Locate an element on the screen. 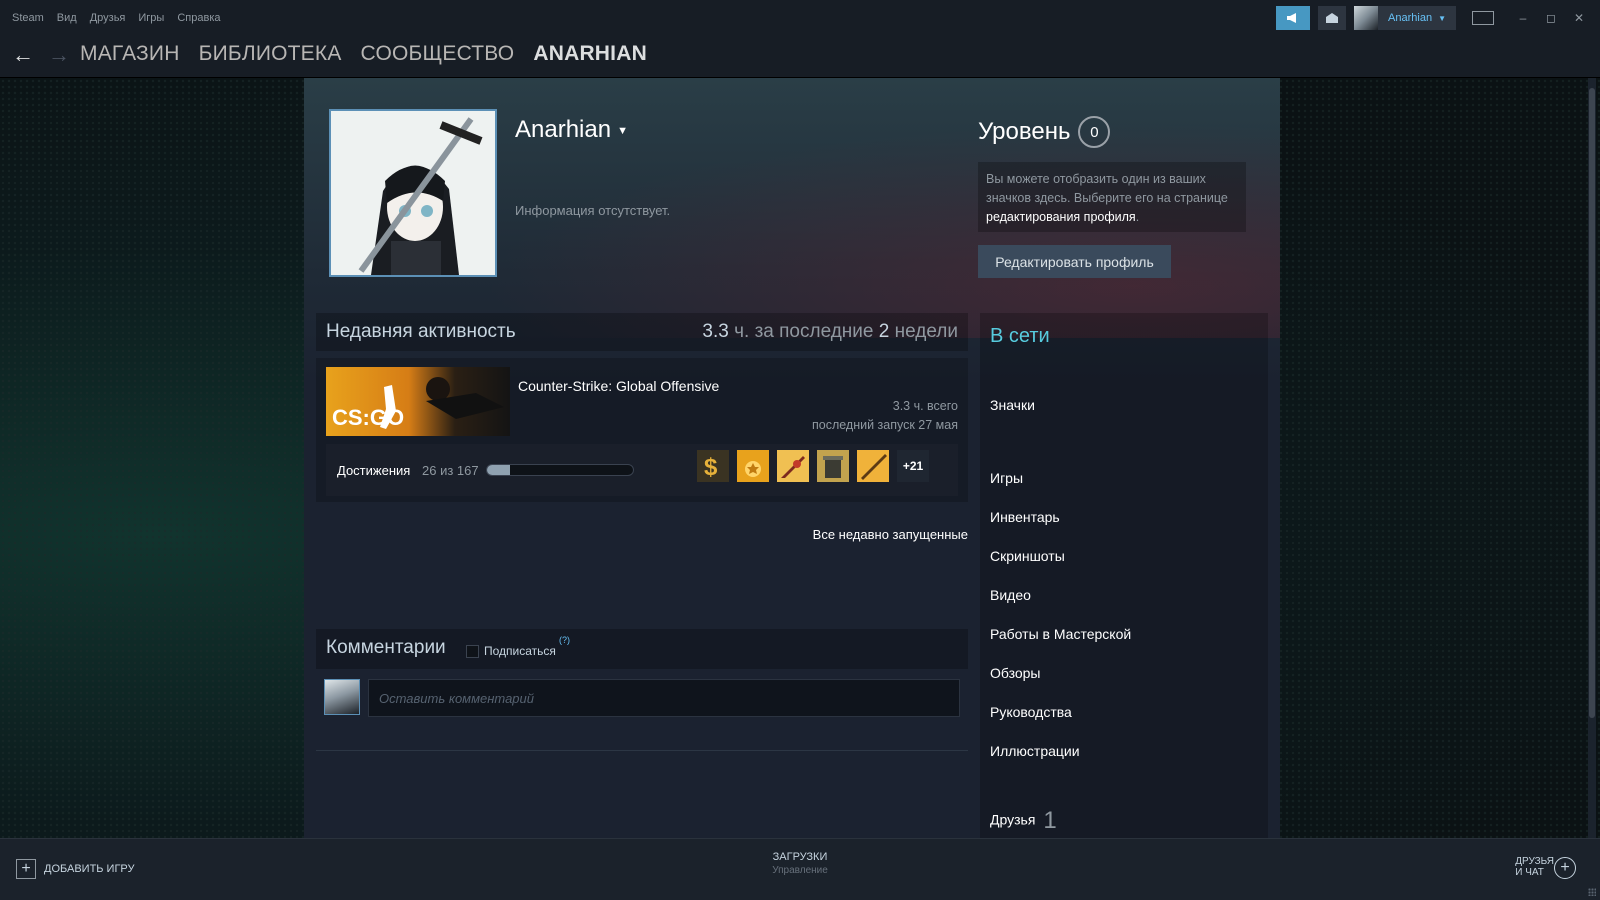 Image resolution: width=1600 pixels, height=900 pixels. add-game-button: + ДОБАВИТЬ ИГРУ is located at coordinates (75, 869).